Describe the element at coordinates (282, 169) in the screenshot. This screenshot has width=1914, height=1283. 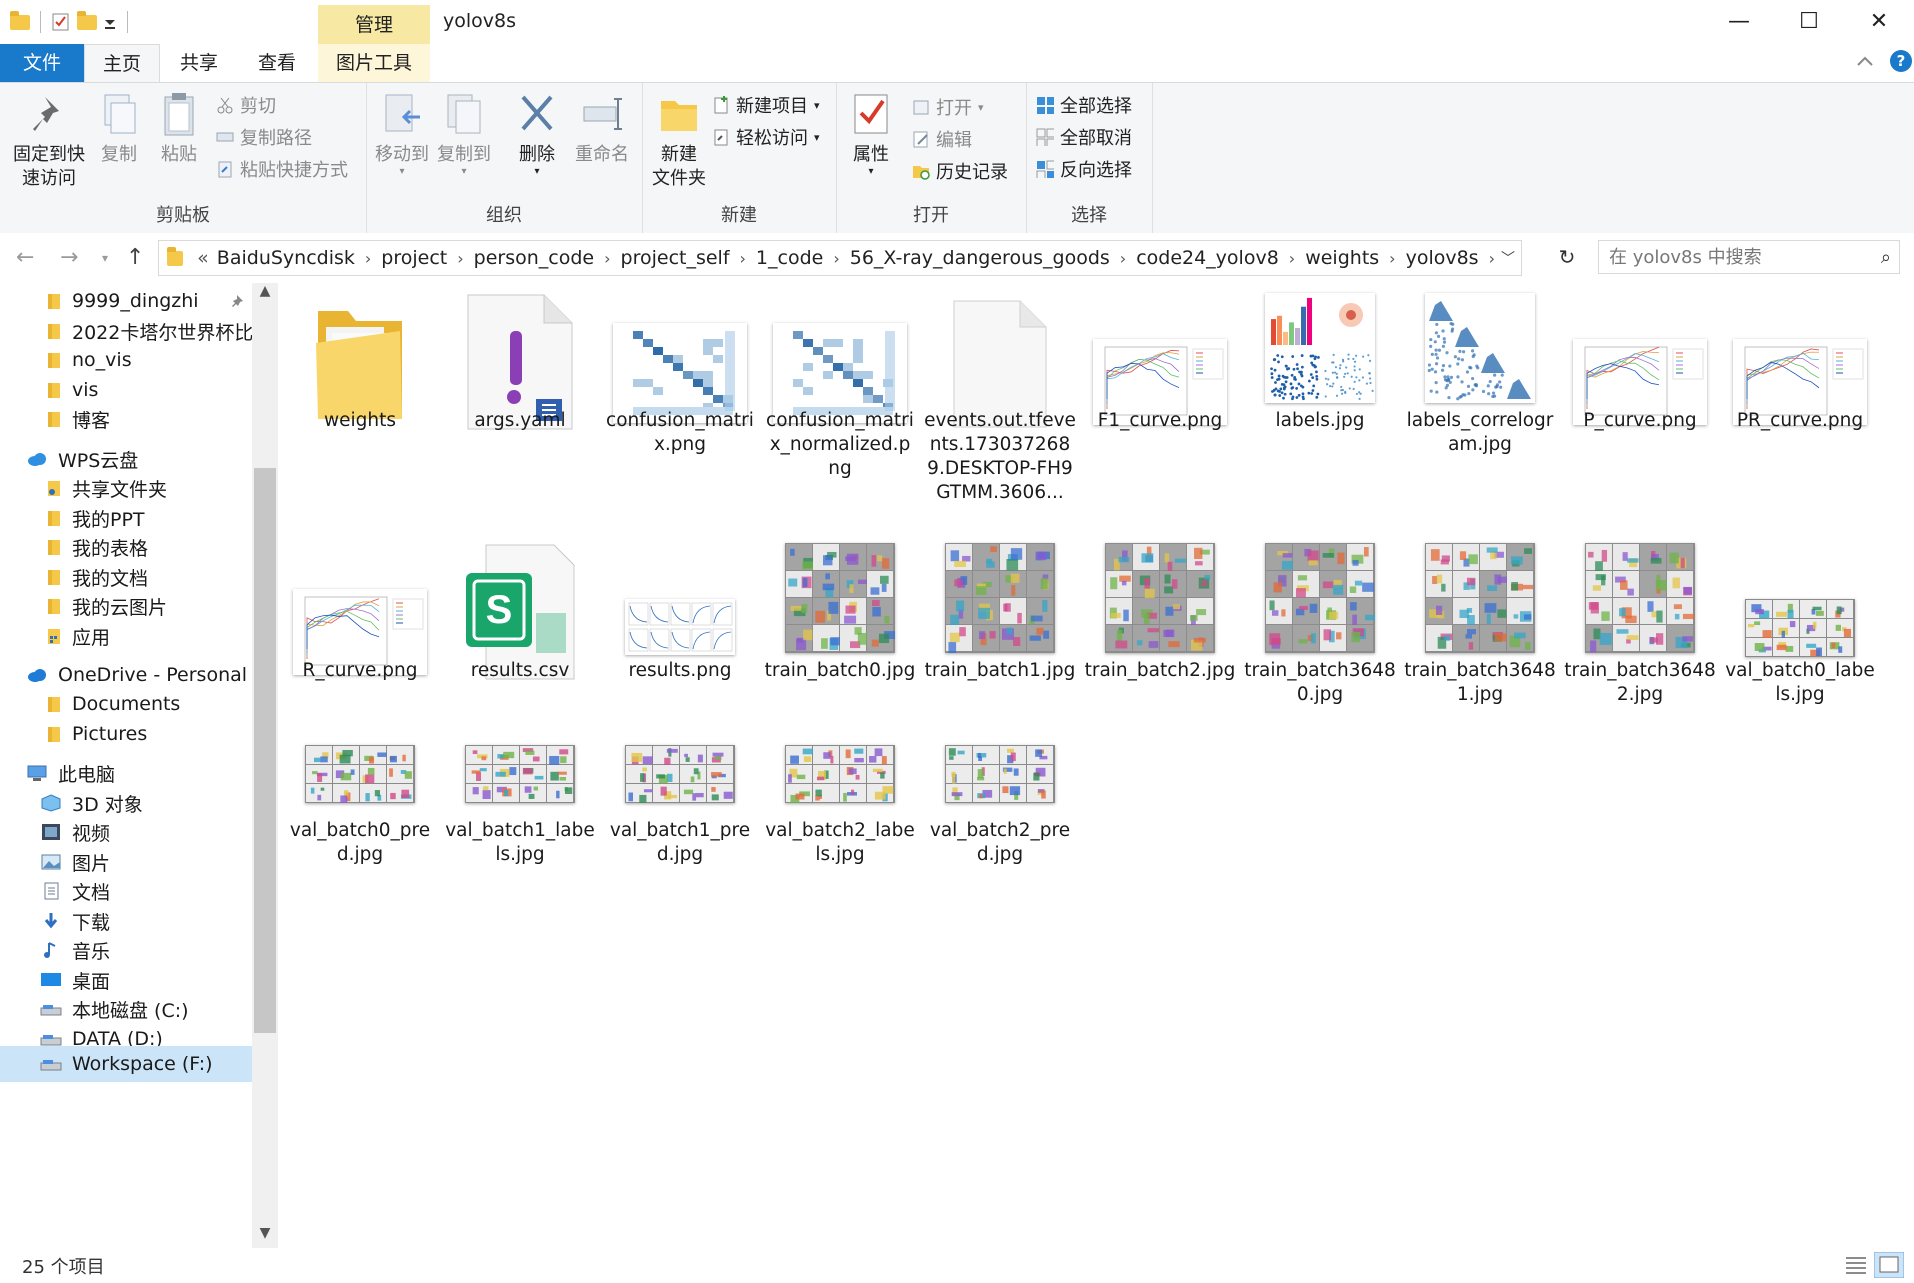
I see `paste-shortcut-button: 粘贴快捷方式` at that location.